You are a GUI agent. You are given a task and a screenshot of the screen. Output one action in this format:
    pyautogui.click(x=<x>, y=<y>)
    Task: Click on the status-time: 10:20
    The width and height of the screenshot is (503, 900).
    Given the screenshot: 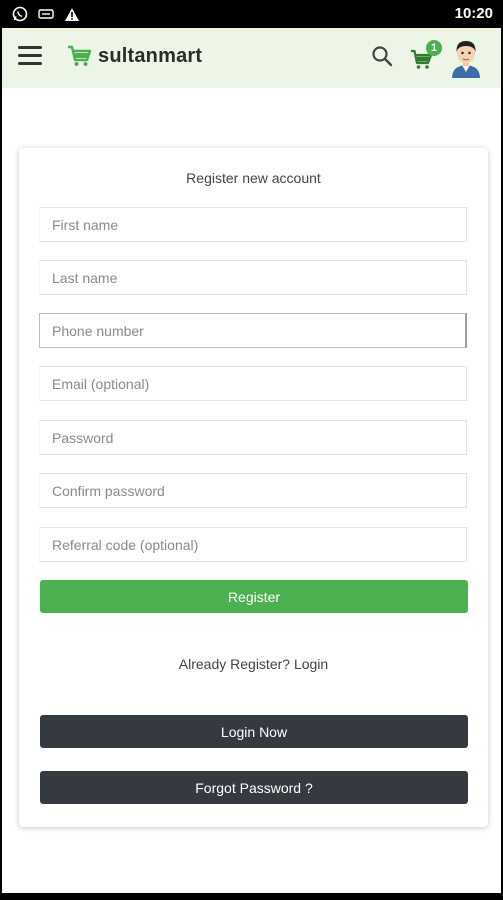 What is the action you would take?
    pyautogui.click(x=473, y=13)
    